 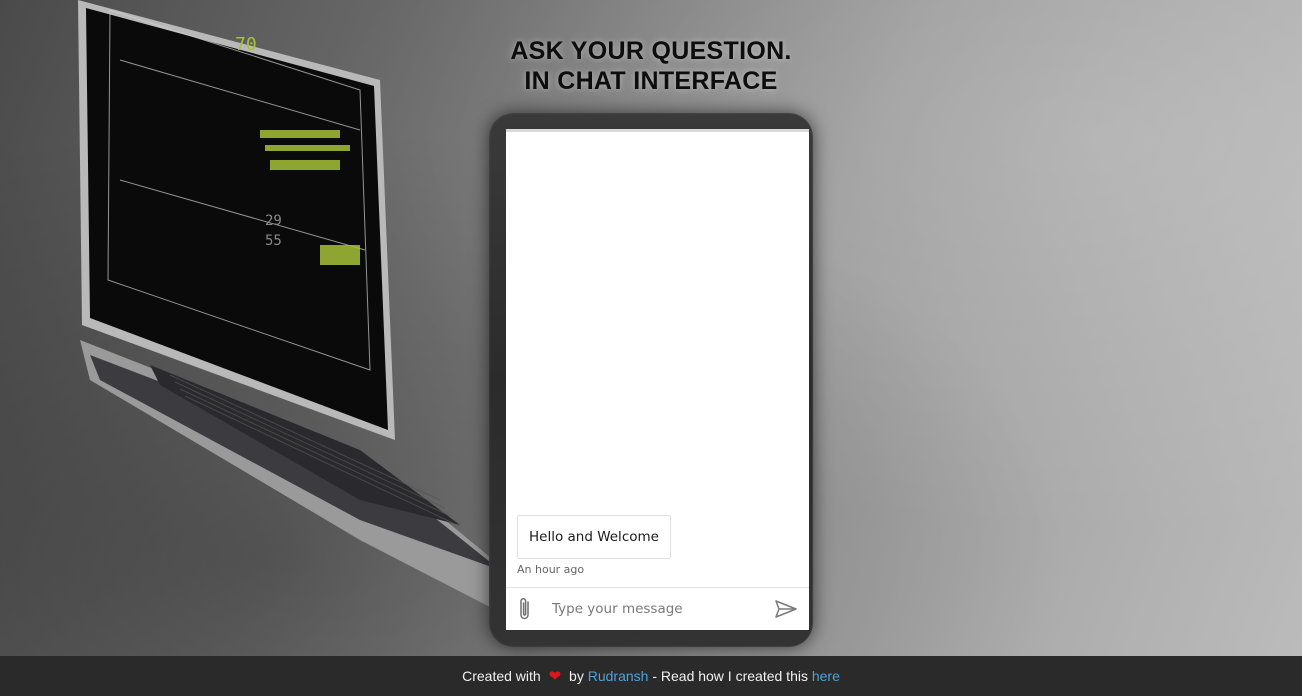 What do you see at coordinates (618, 676) in the screenshot?
I see `author-link: Rudransh` at bounding box center [618, 676].